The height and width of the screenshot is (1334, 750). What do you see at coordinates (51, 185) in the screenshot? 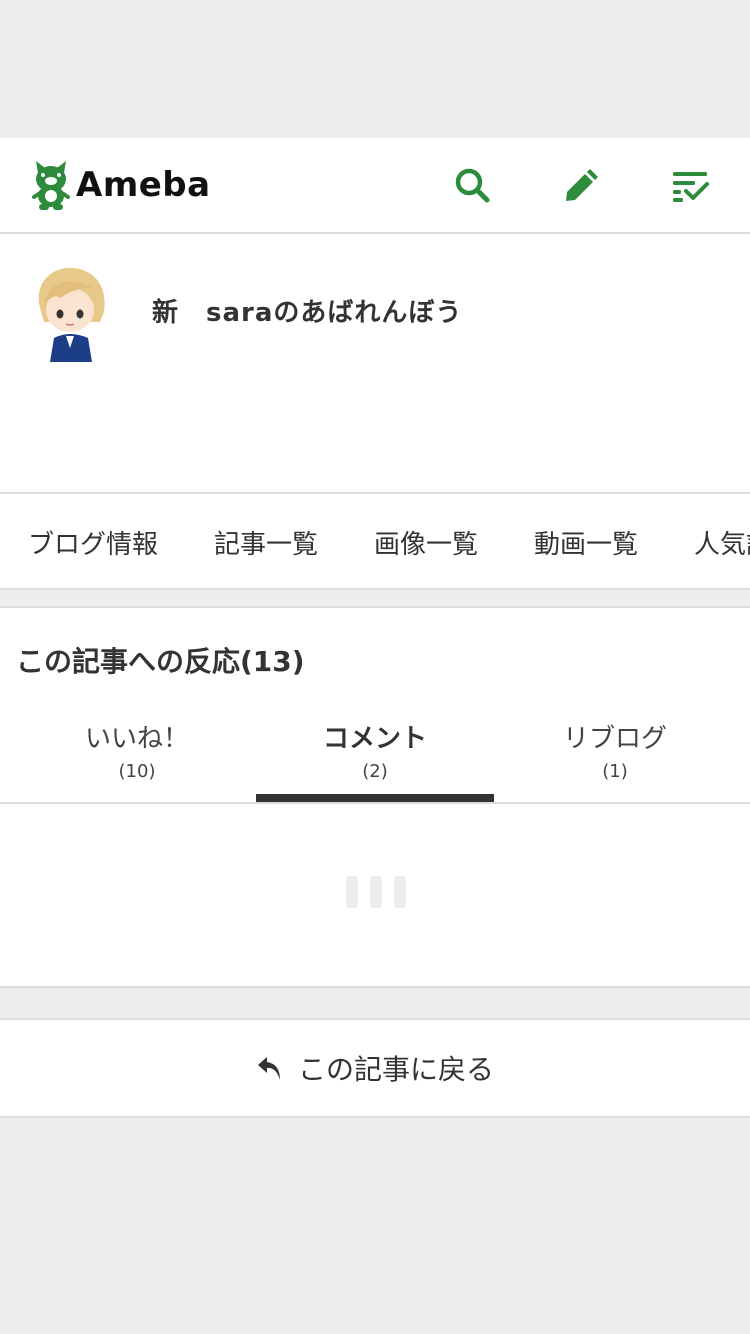
I see `ameba-mascot-icon` at bounding box center [51, 185].